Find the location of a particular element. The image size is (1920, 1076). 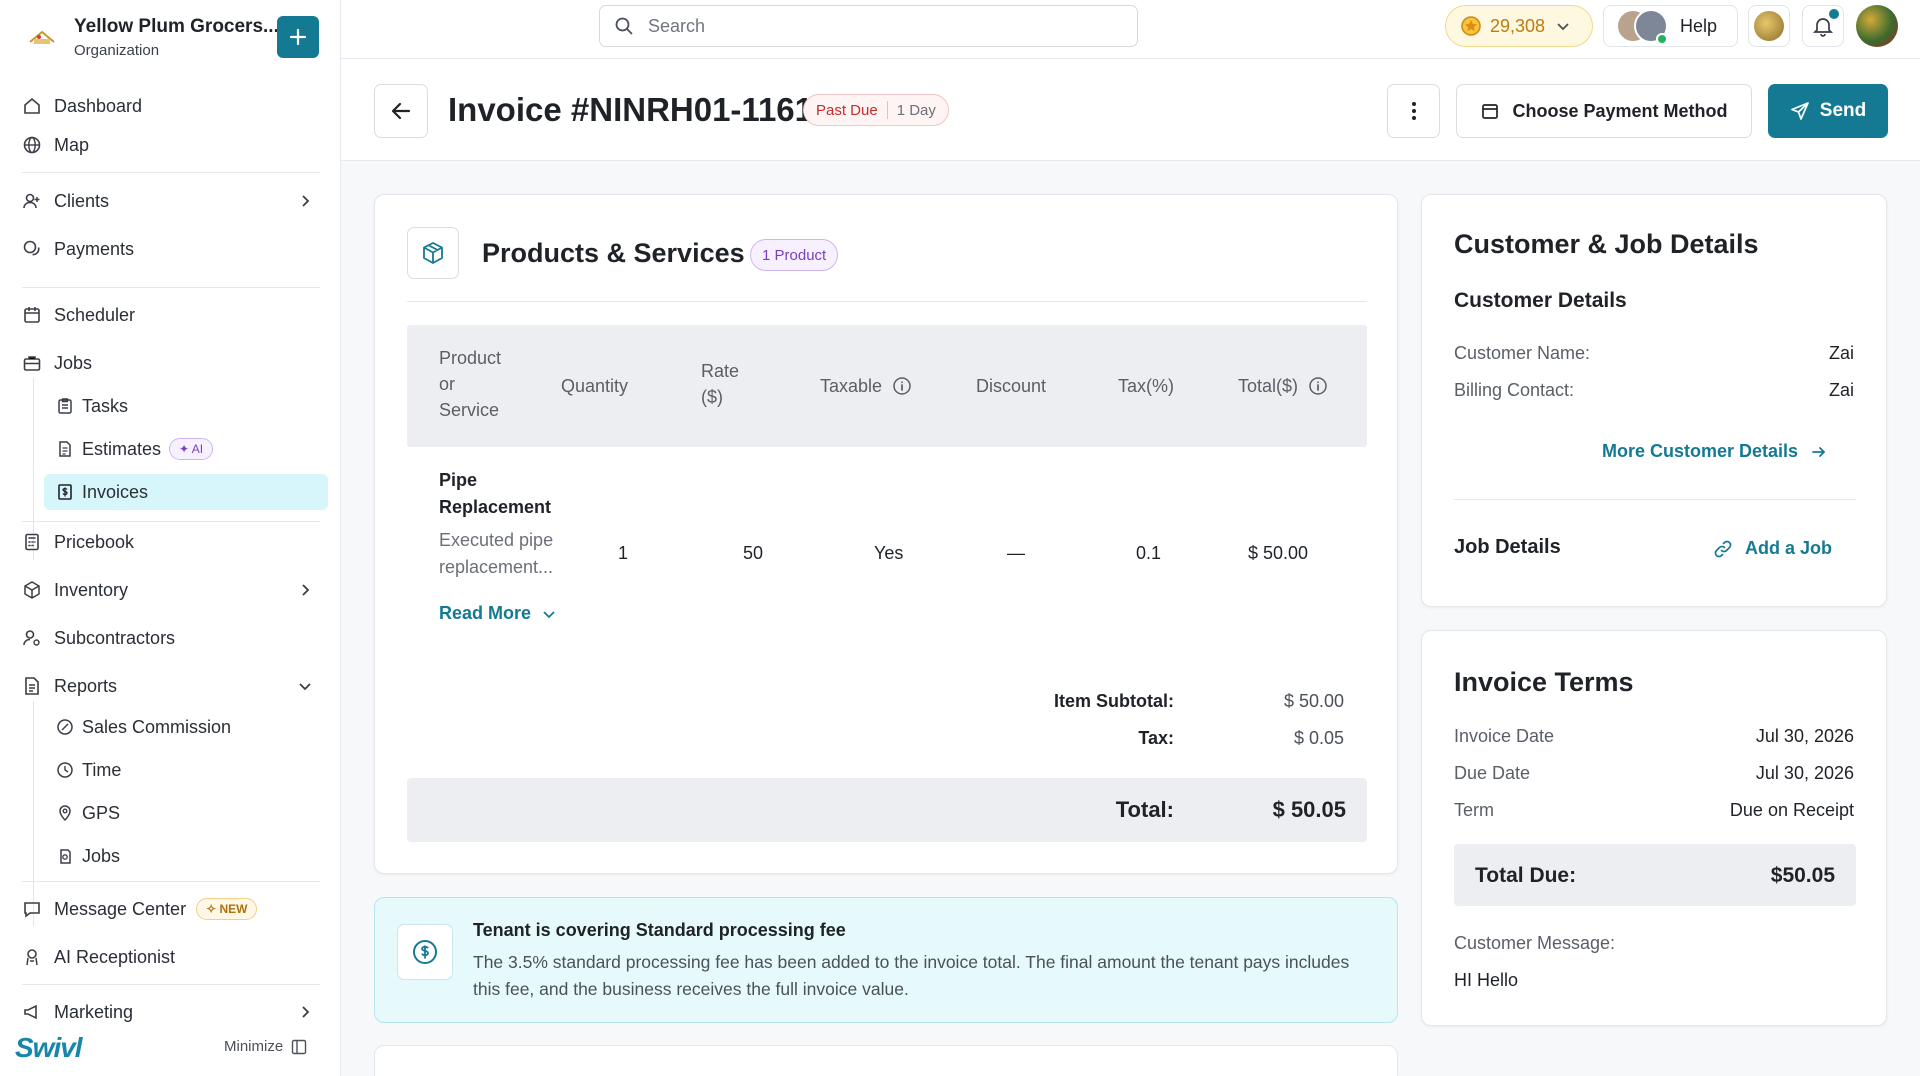

customer-message-value: HI Hello is located at coordinates (1486, 980).